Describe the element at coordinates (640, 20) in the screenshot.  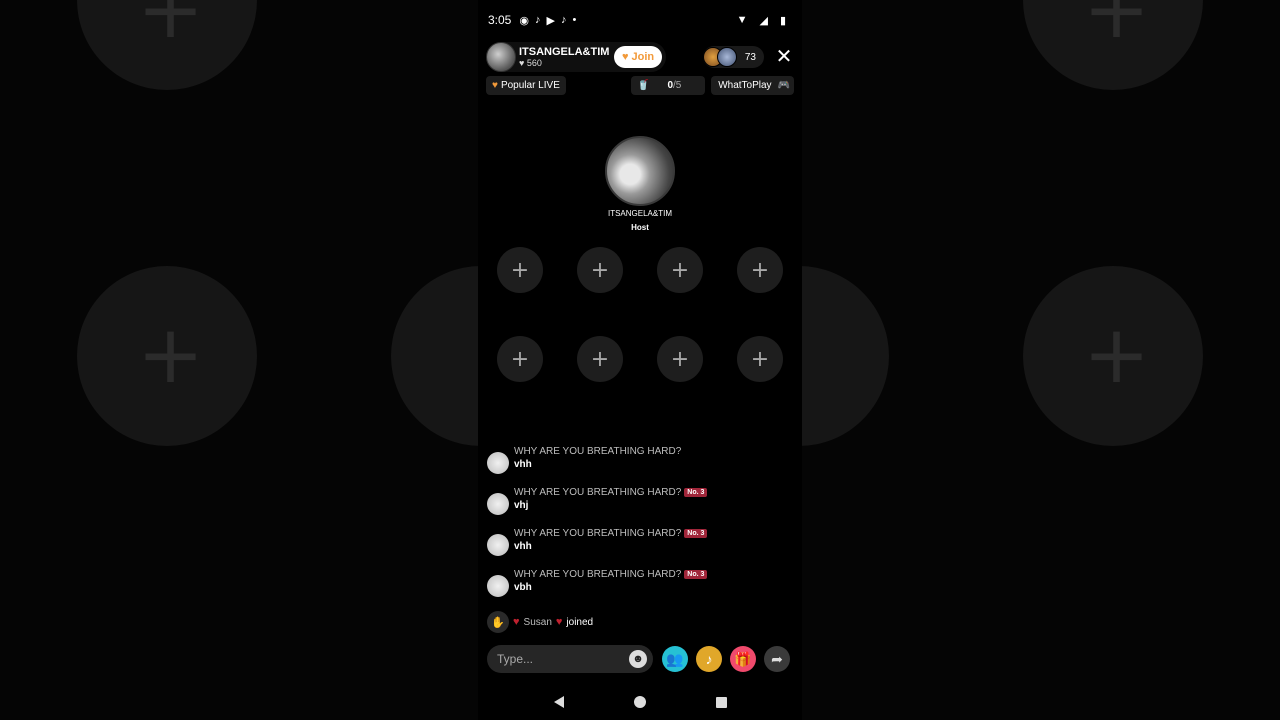
I see `status-bar: 3:05 ◉ ♪ ▶ ♪ • ▼ ◢ ▮` at that location.